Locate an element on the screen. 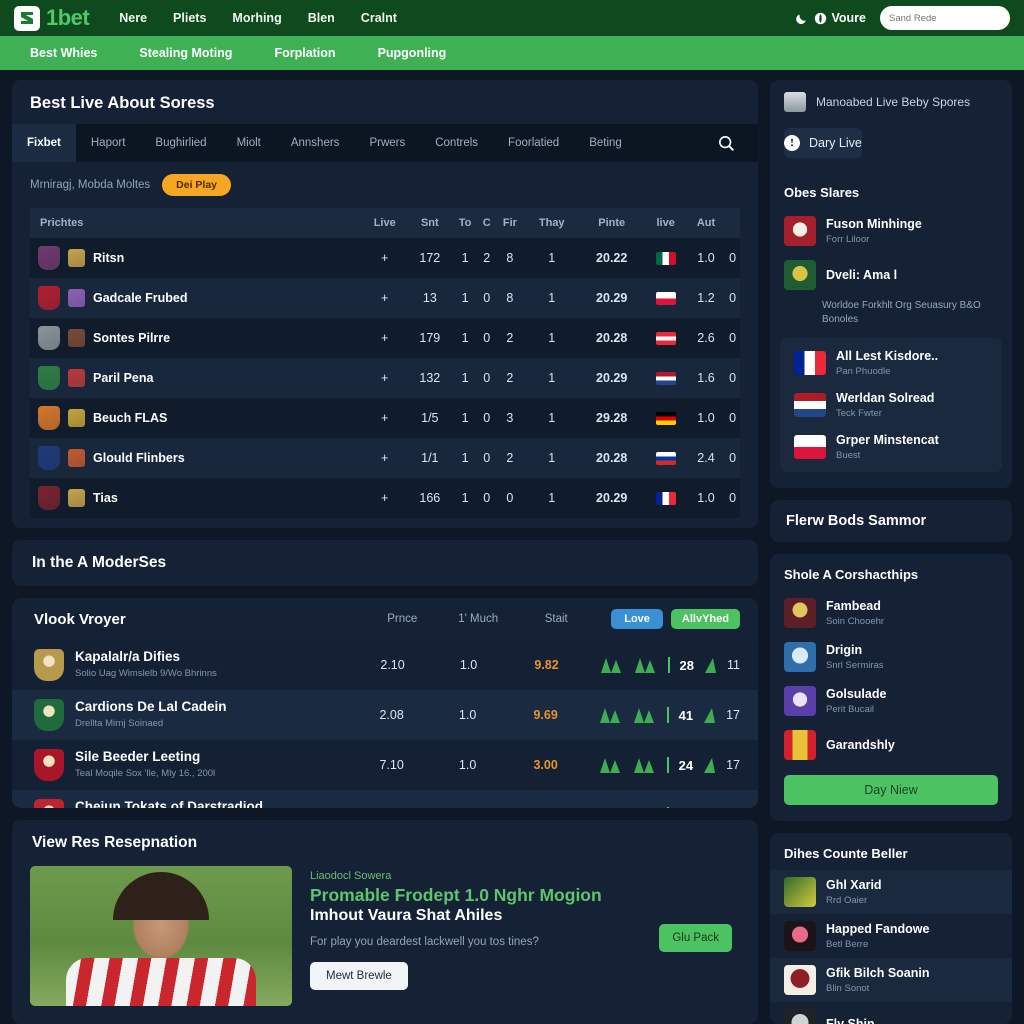 This screenshot has height=1024, width=1024. table-row: Paril Pena +132 1 0 2 1 20.29 1.6 0 is located at coordinates (385, 378).